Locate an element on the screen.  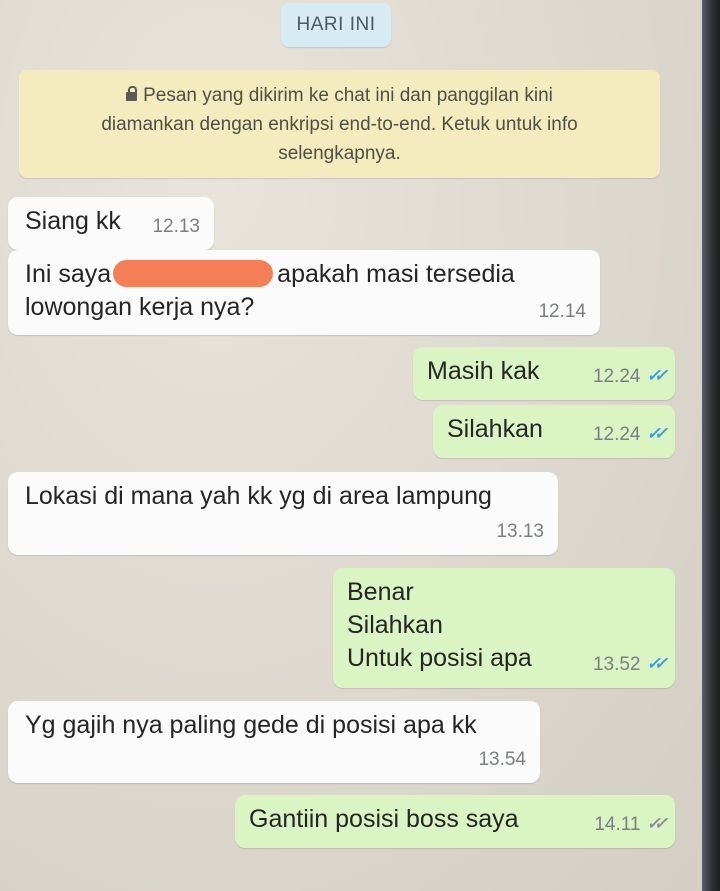
message-bubble-outgoing: Silahkan 12.24 ✓✓ is located at coordinates (554, 431).